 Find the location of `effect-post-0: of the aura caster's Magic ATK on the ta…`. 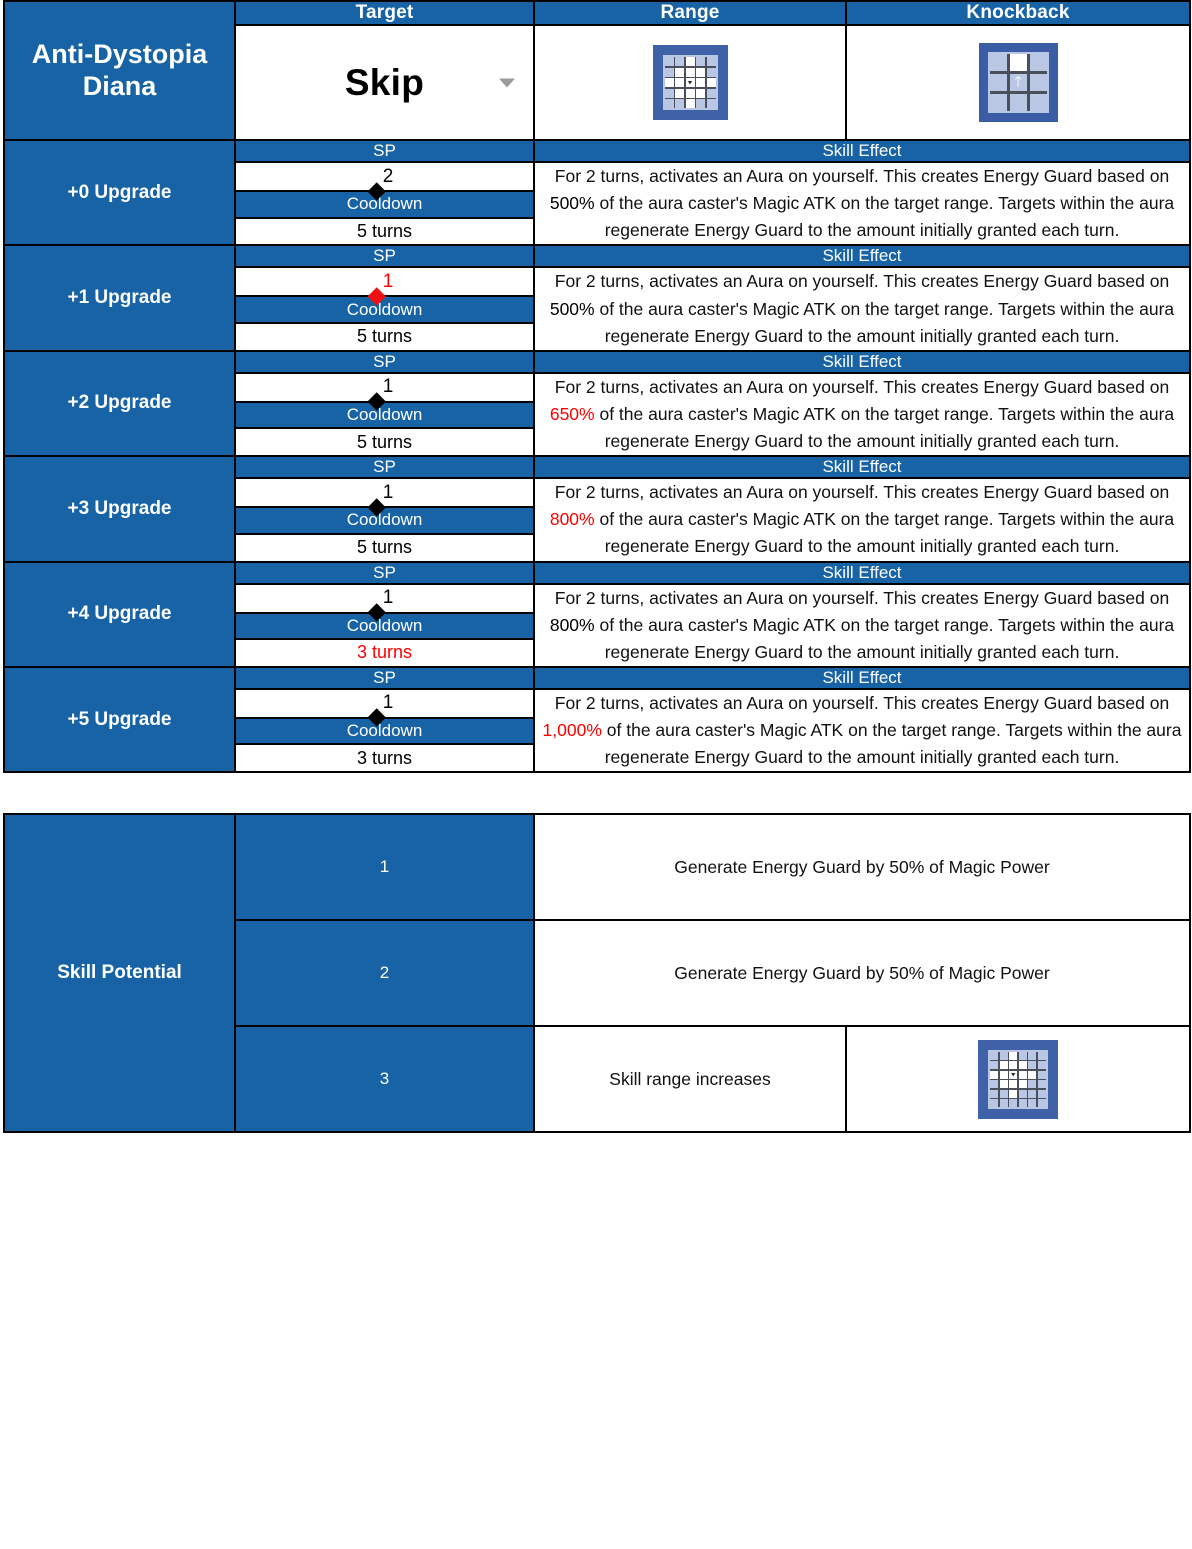

effect-post-0: of the aura caster's Magic ATK on the ta… is located at coordinates (884, 217).